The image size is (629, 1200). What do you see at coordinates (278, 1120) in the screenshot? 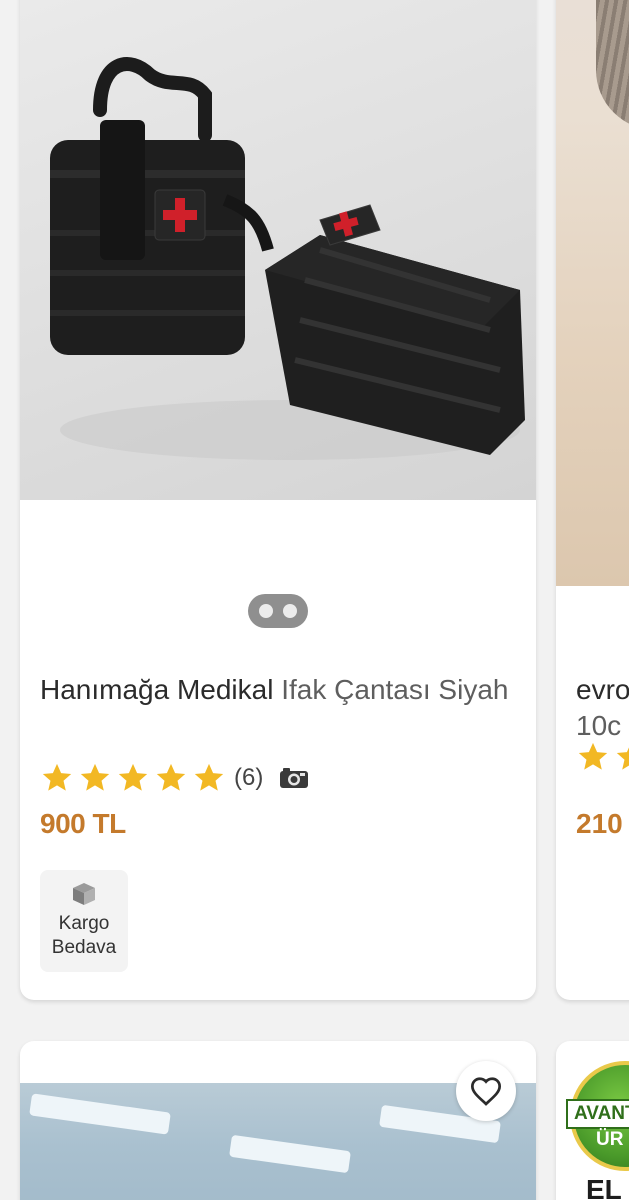
I see `product-card-bottom` at bounding box center [278, 1120].